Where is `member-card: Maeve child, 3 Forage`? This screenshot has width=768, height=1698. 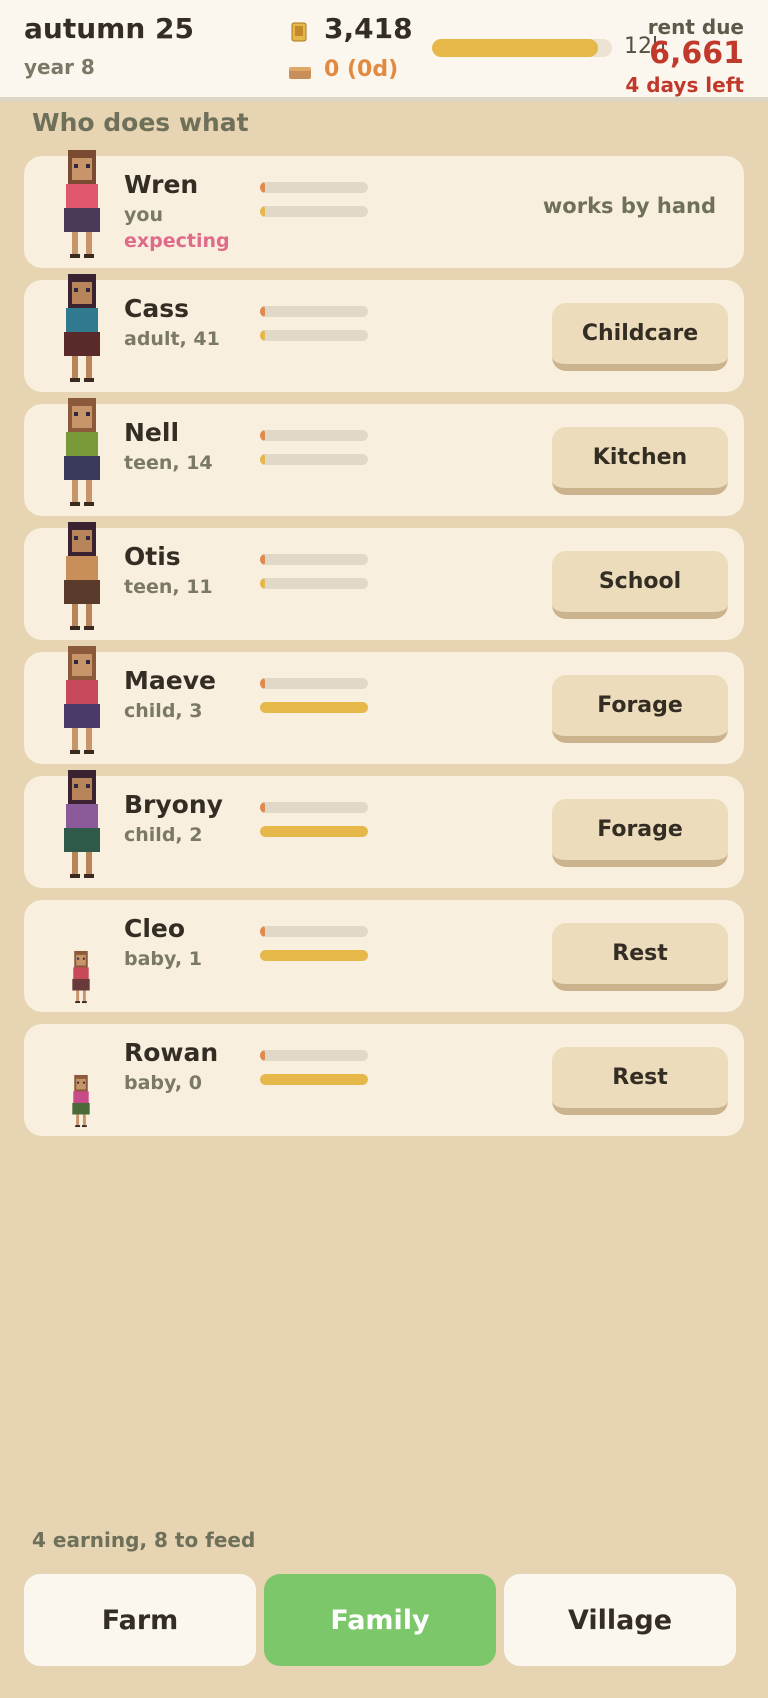
member-card: Maeve child, 3 Forage is located at coordinates (384, 705).